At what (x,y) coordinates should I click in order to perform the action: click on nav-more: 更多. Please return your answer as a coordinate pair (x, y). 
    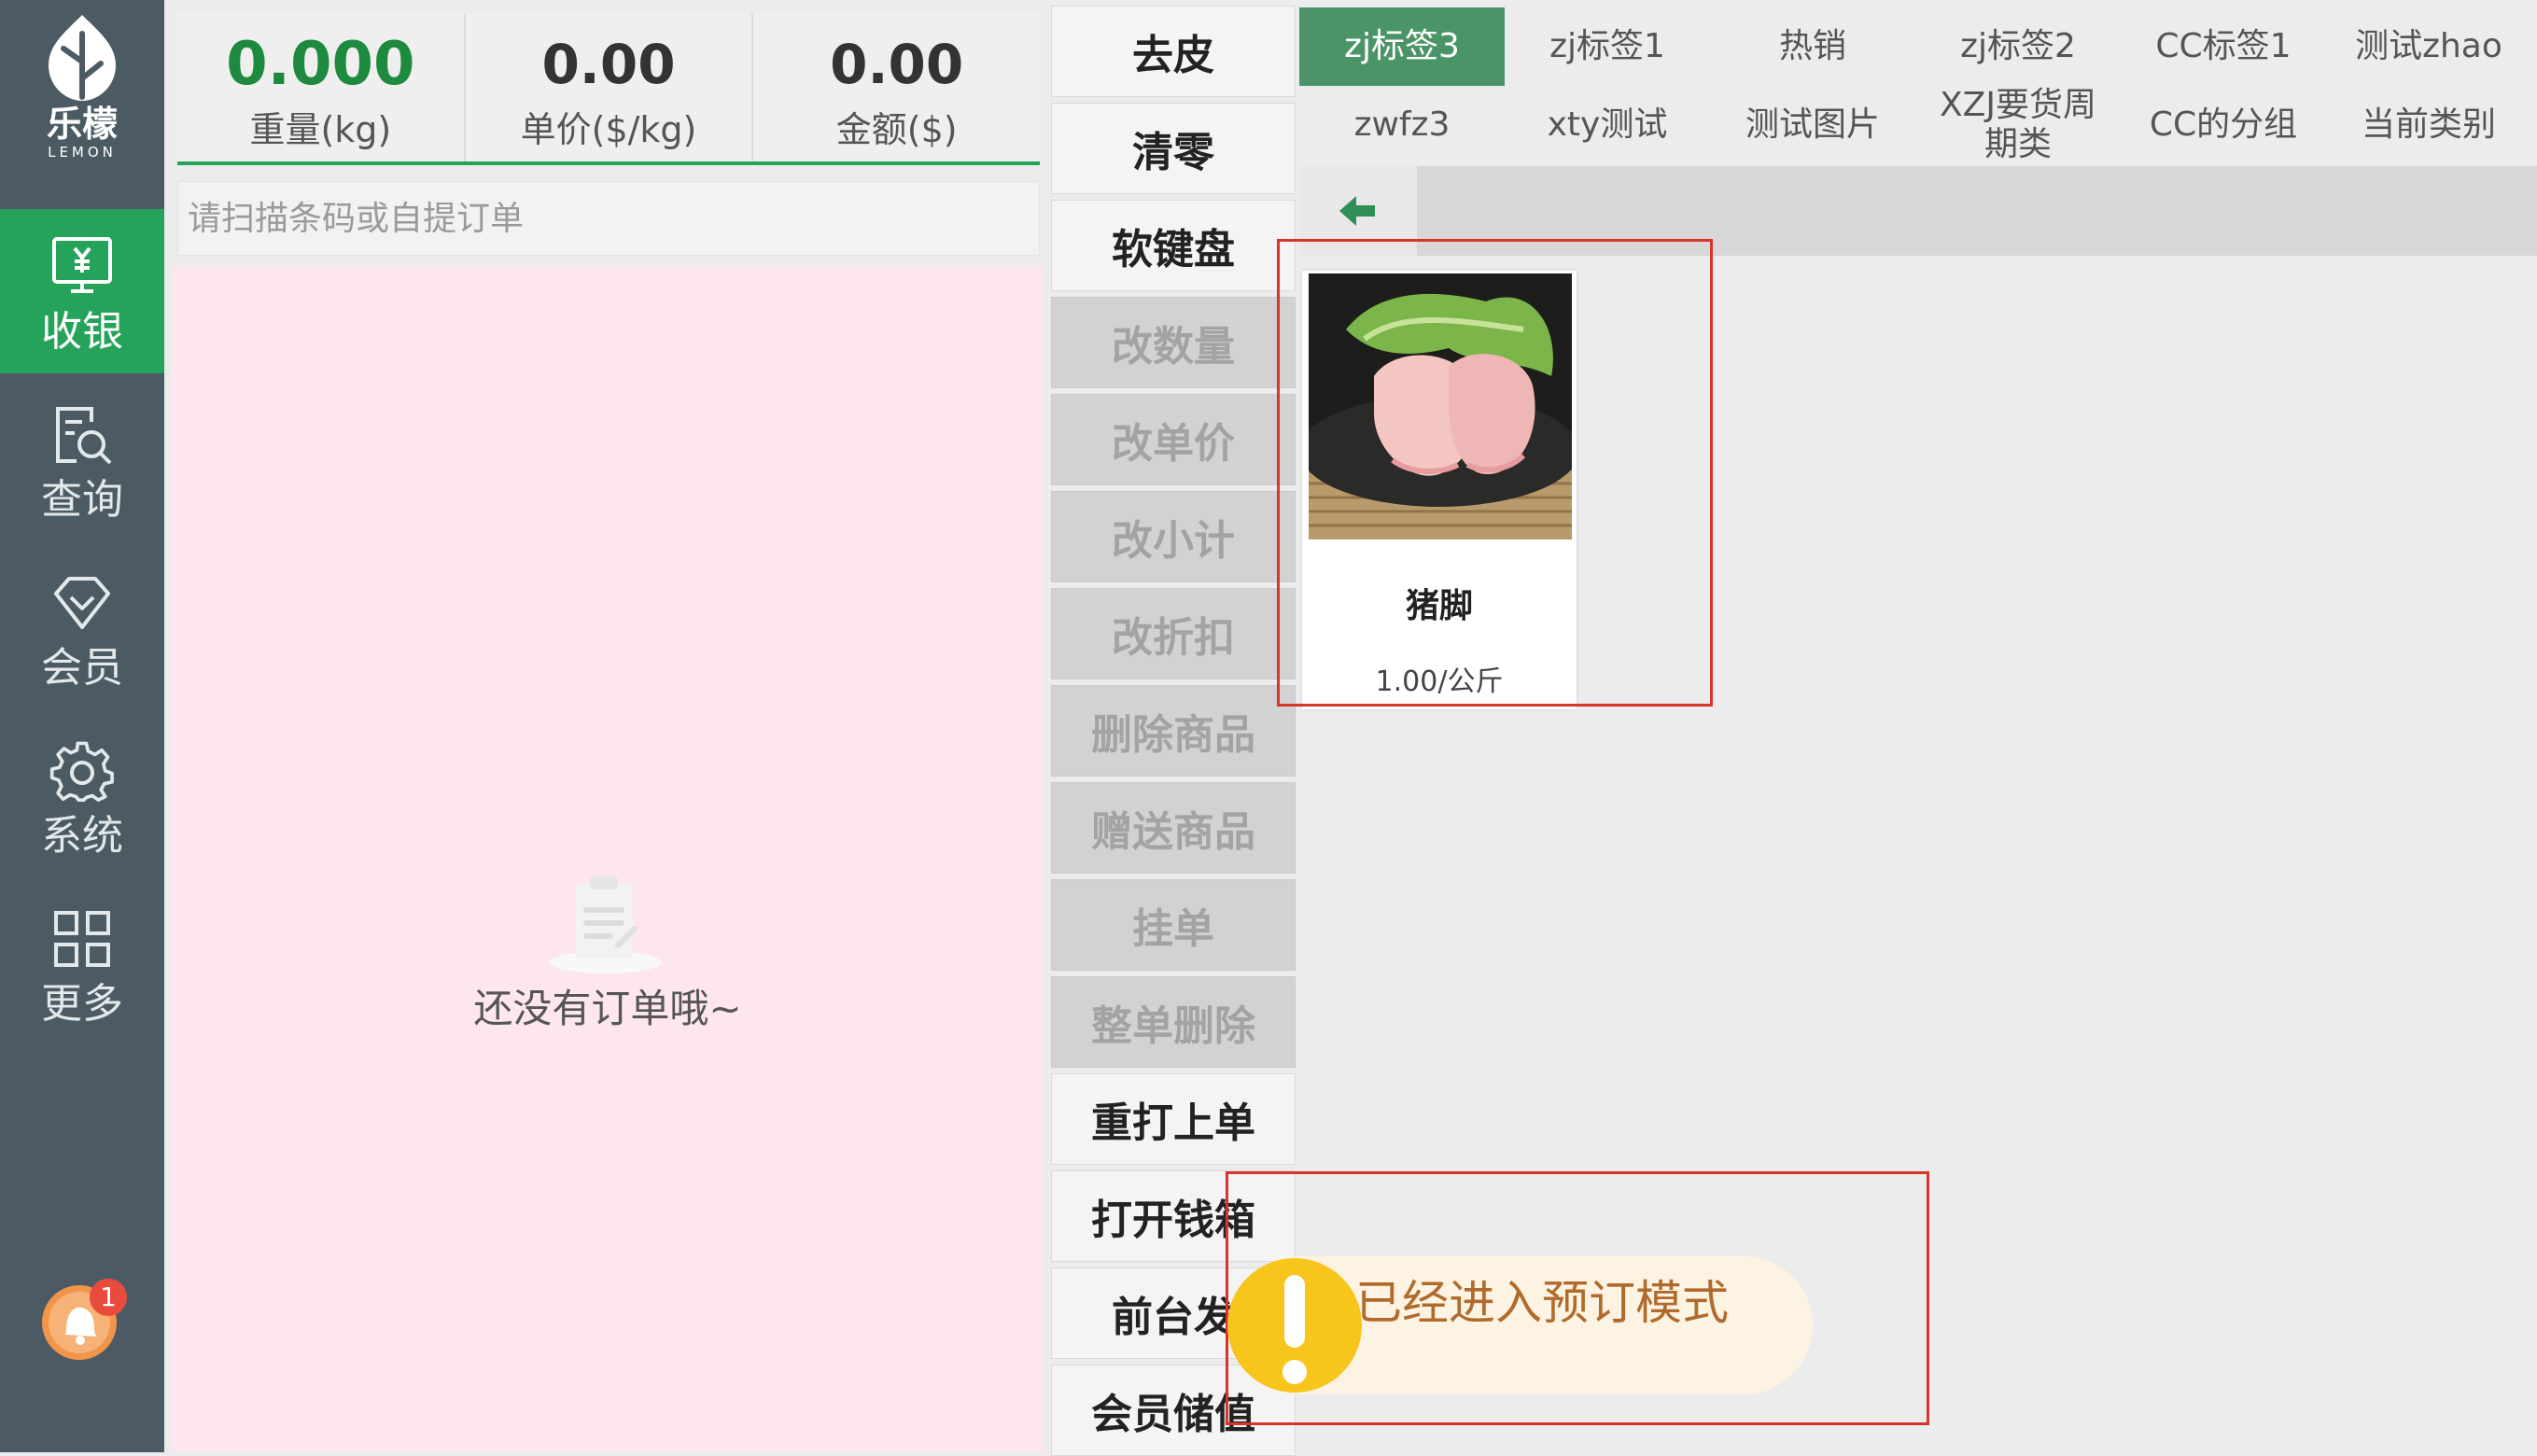
    Looking at the image, I should click on (82, 963).